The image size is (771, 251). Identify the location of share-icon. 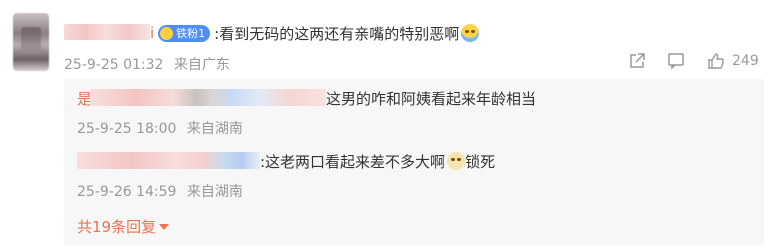
(637, 60).